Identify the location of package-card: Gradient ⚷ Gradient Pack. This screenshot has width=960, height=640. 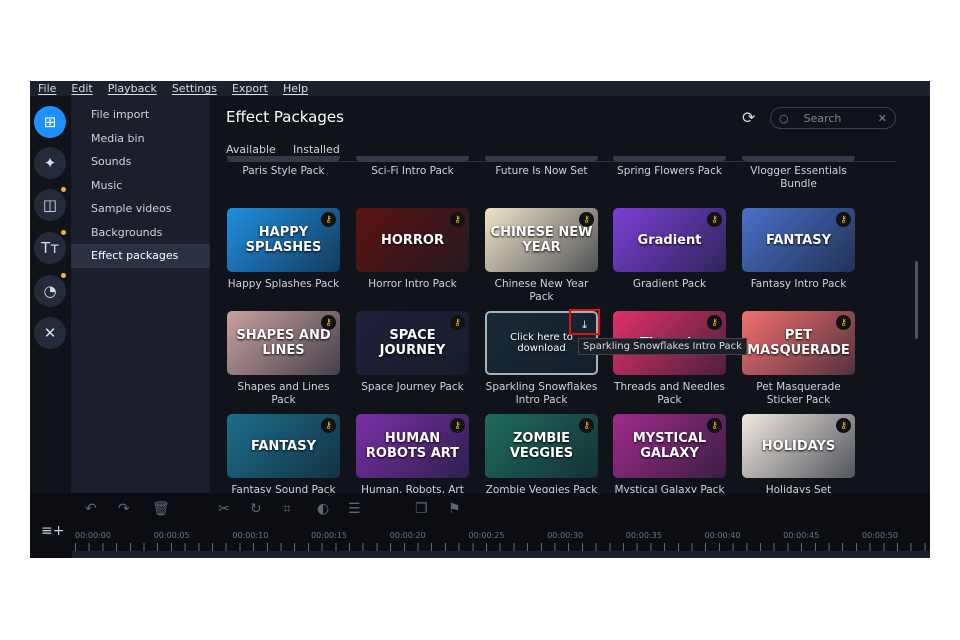
(669, 249).